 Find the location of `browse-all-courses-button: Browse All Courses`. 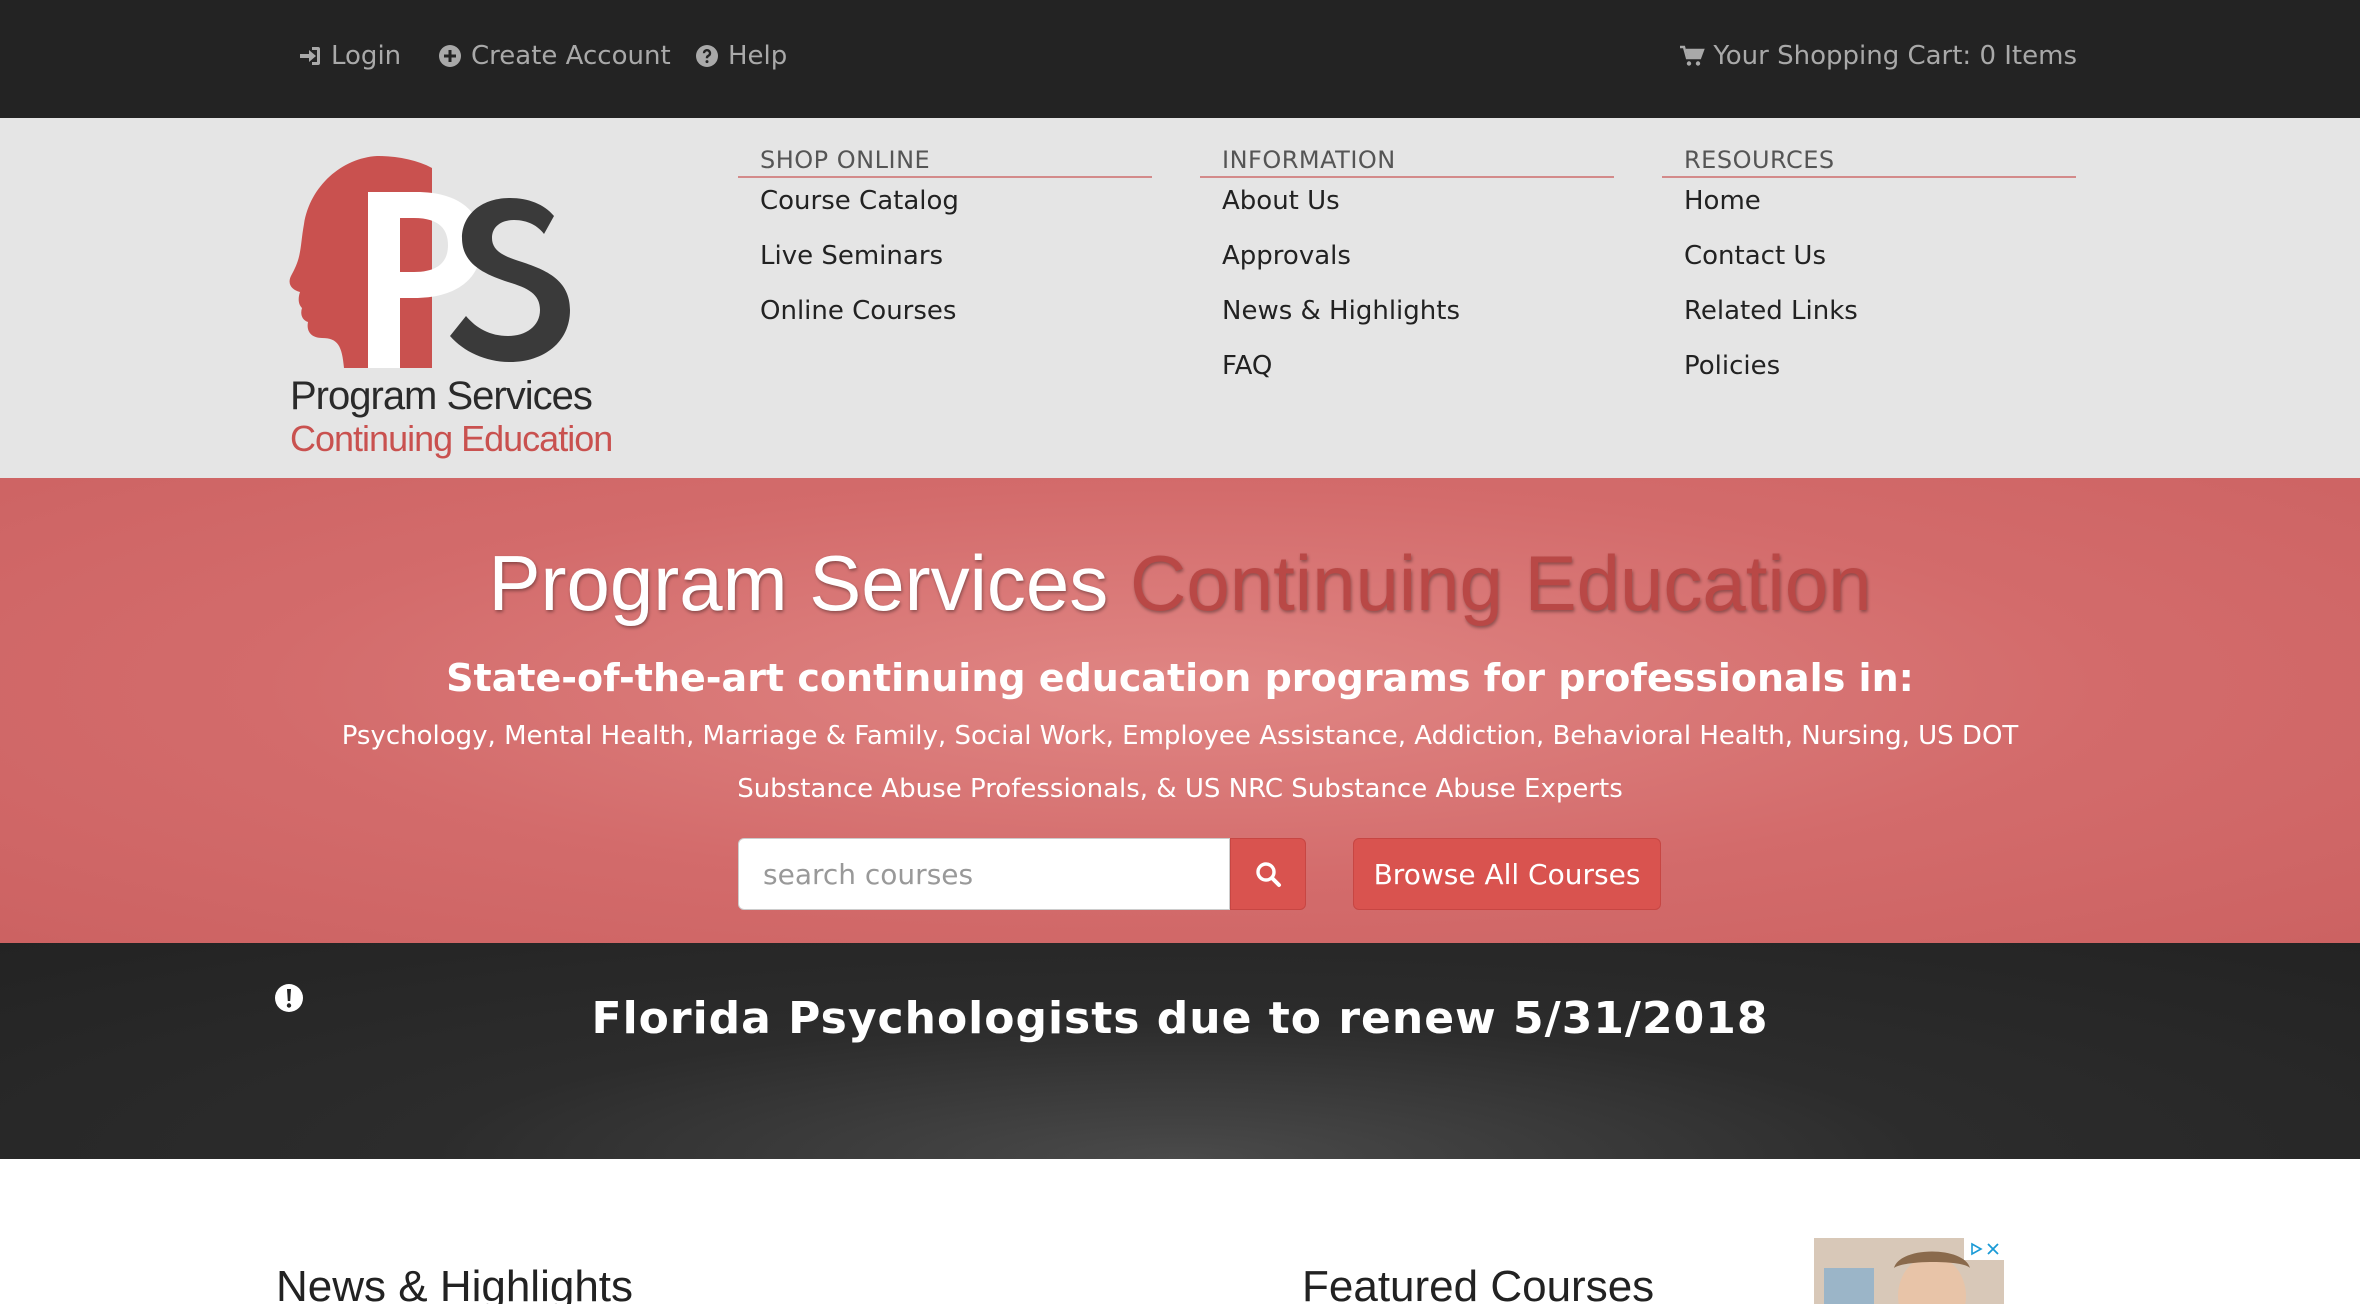

browse-all-courses-button: Browse All Courses is located at coordinates (1507, 874).